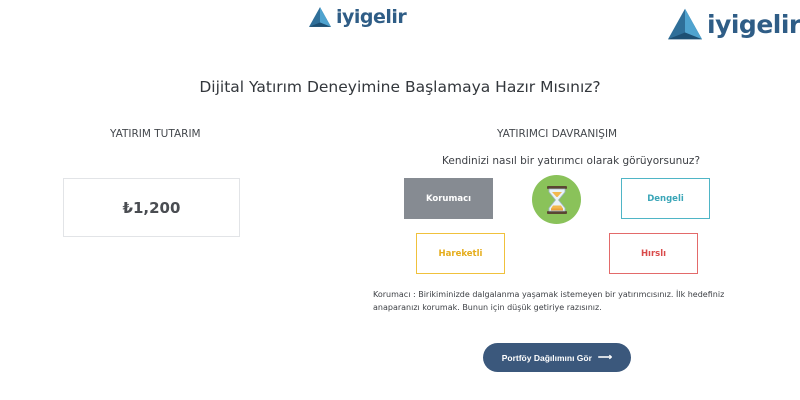 Image resolution: width=800 pixels, height=400 pixels. I want to click on investor-behavior-title: YATIRIMCI DAVRANIŞIM, so click(557, 134).